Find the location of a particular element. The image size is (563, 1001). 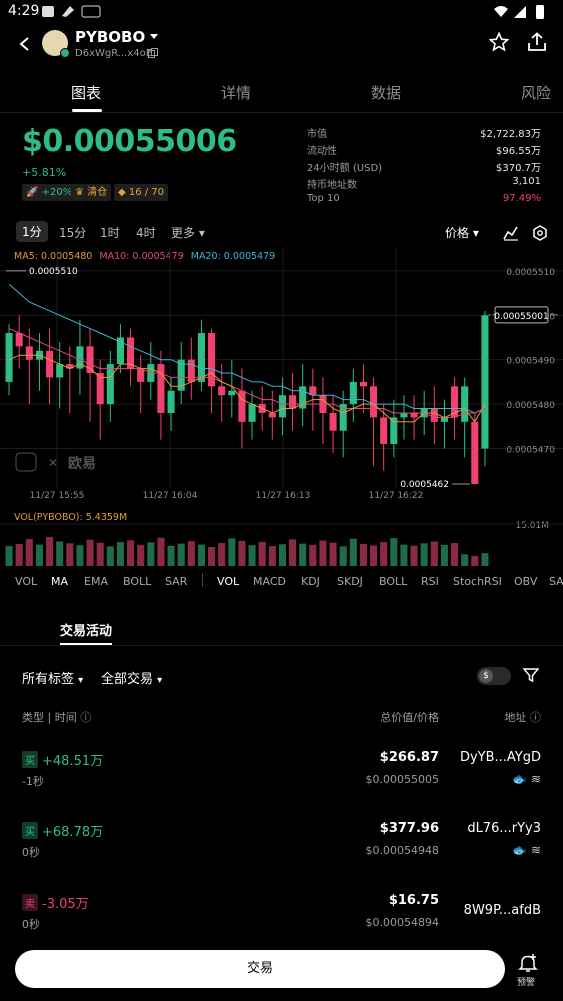

price-change: +5.81% is located at coordinates (44, 172).